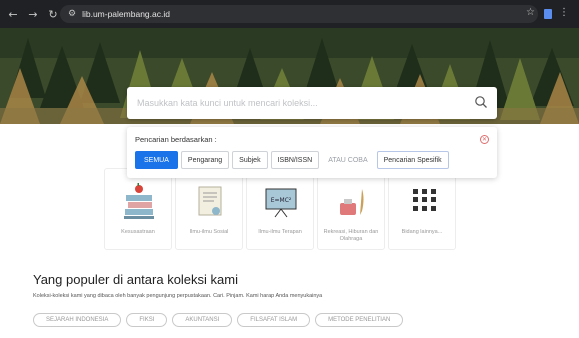 The width and height of the screenshot is (579, 338). What do you see at coordinates (176, 139) in the screenshot?
I see `filter-label: Pencarian berdasarkan :` at bounding box center [176, 139].